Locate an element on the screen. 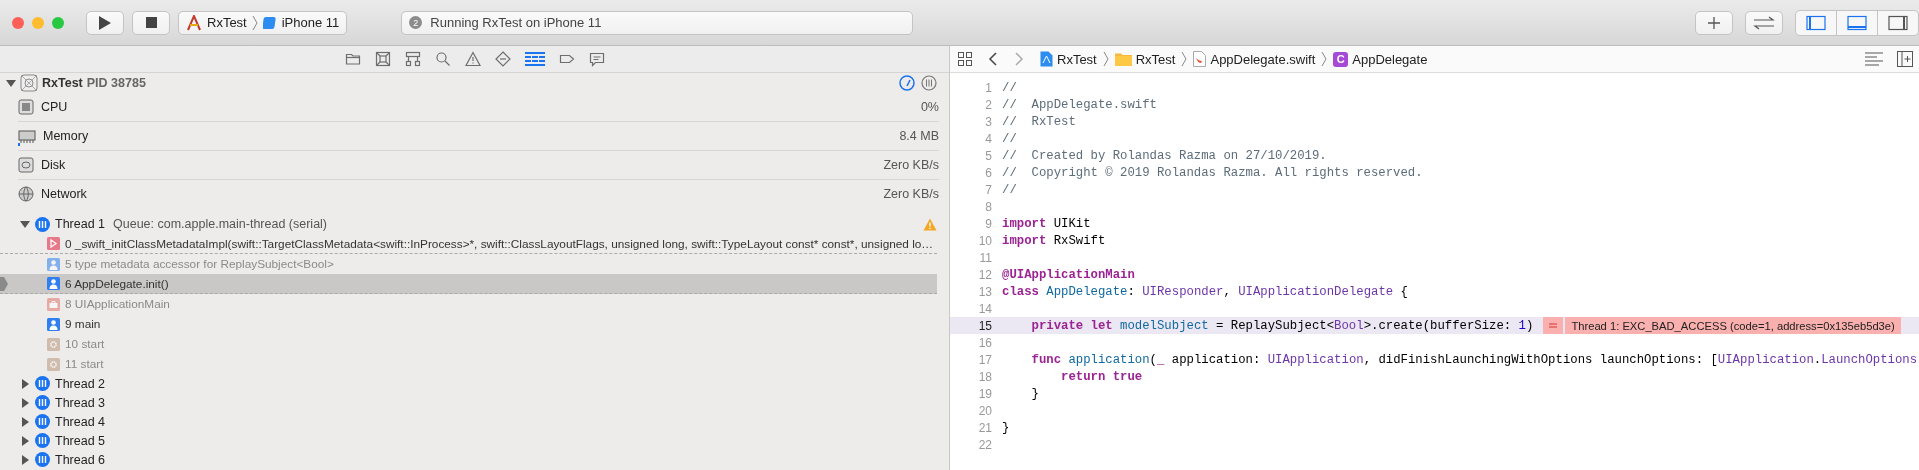 This screenshot has width=1919, height=470. phone-icon is located at coordinates (269, 22).